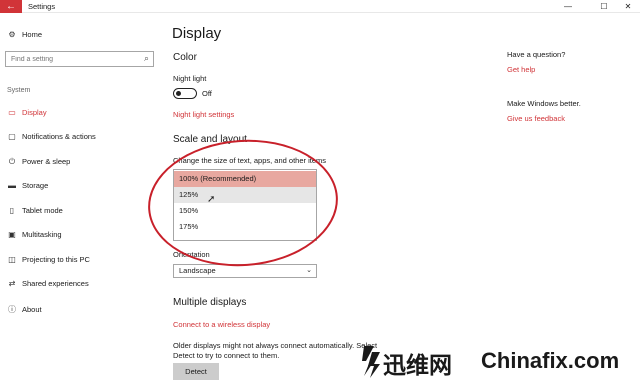 The height and width of the screenshot is (390, 640). I want to click on maximize-button: ☐, so click(604, 6).